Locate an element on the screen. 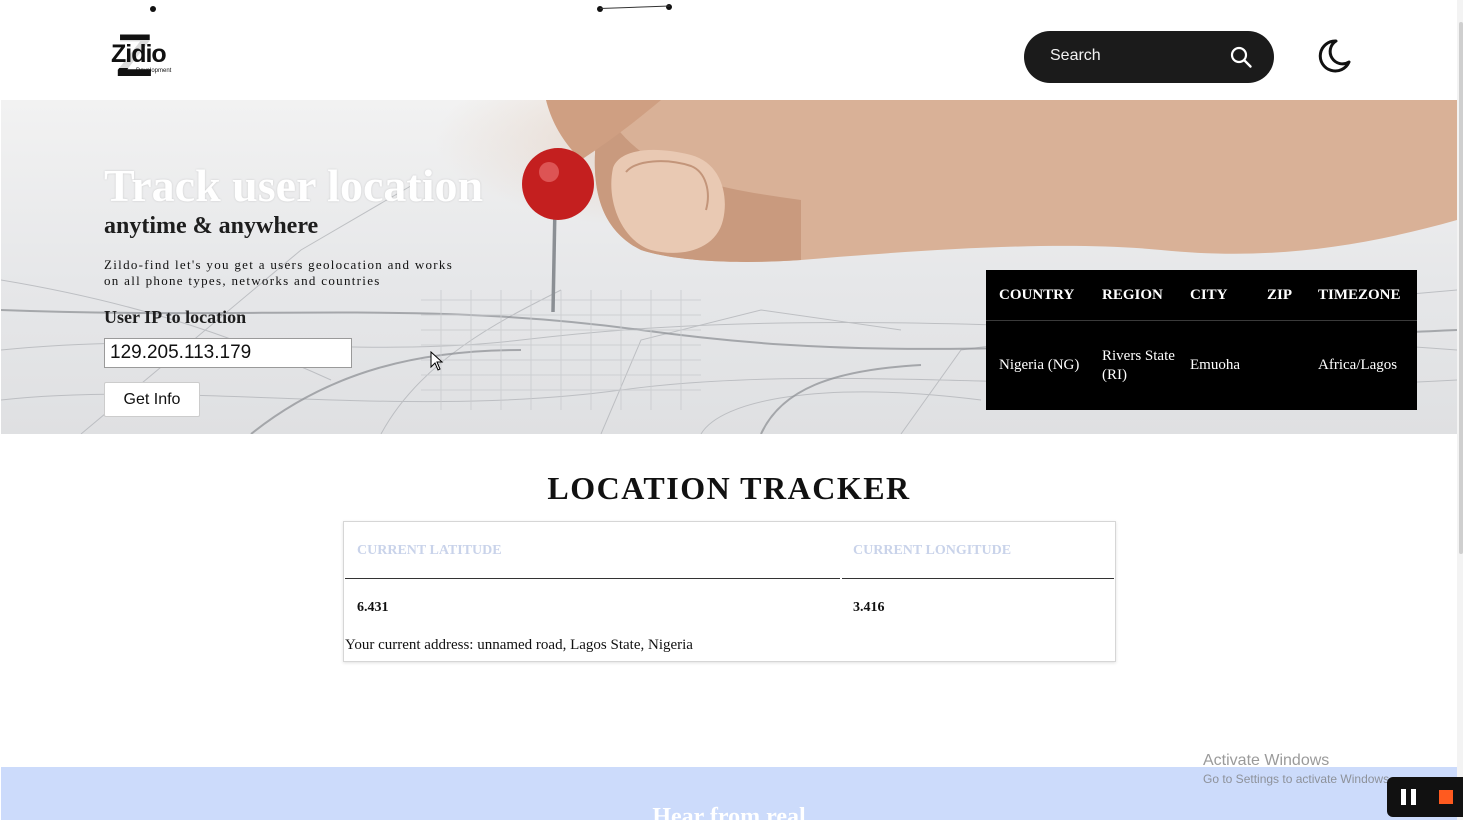  cell-zip is located at coordinates (1279, 366).